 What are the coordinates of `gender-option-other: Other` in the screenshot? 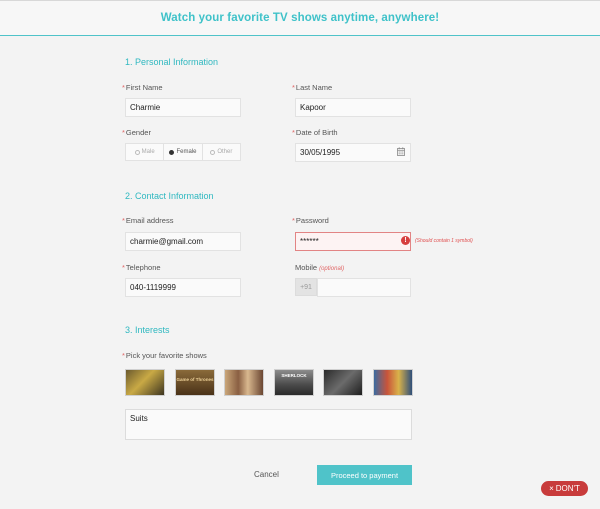 It's located at (221, 152).